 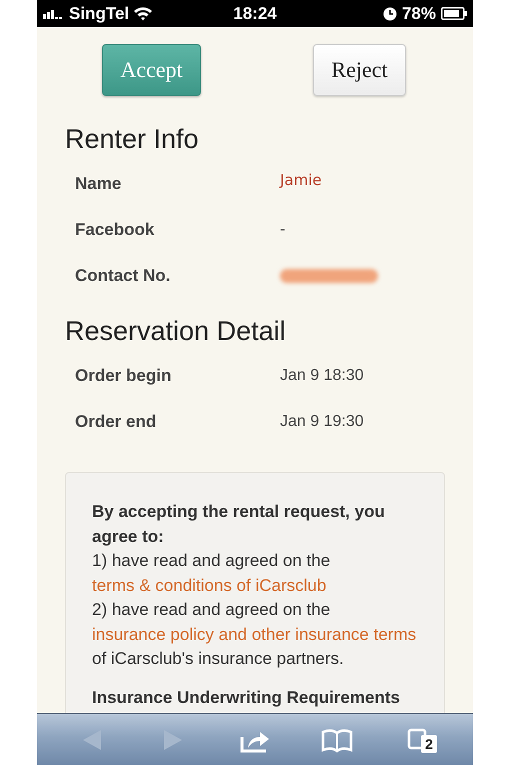 I want to click on battery-icon, so click(x=454, y=13).